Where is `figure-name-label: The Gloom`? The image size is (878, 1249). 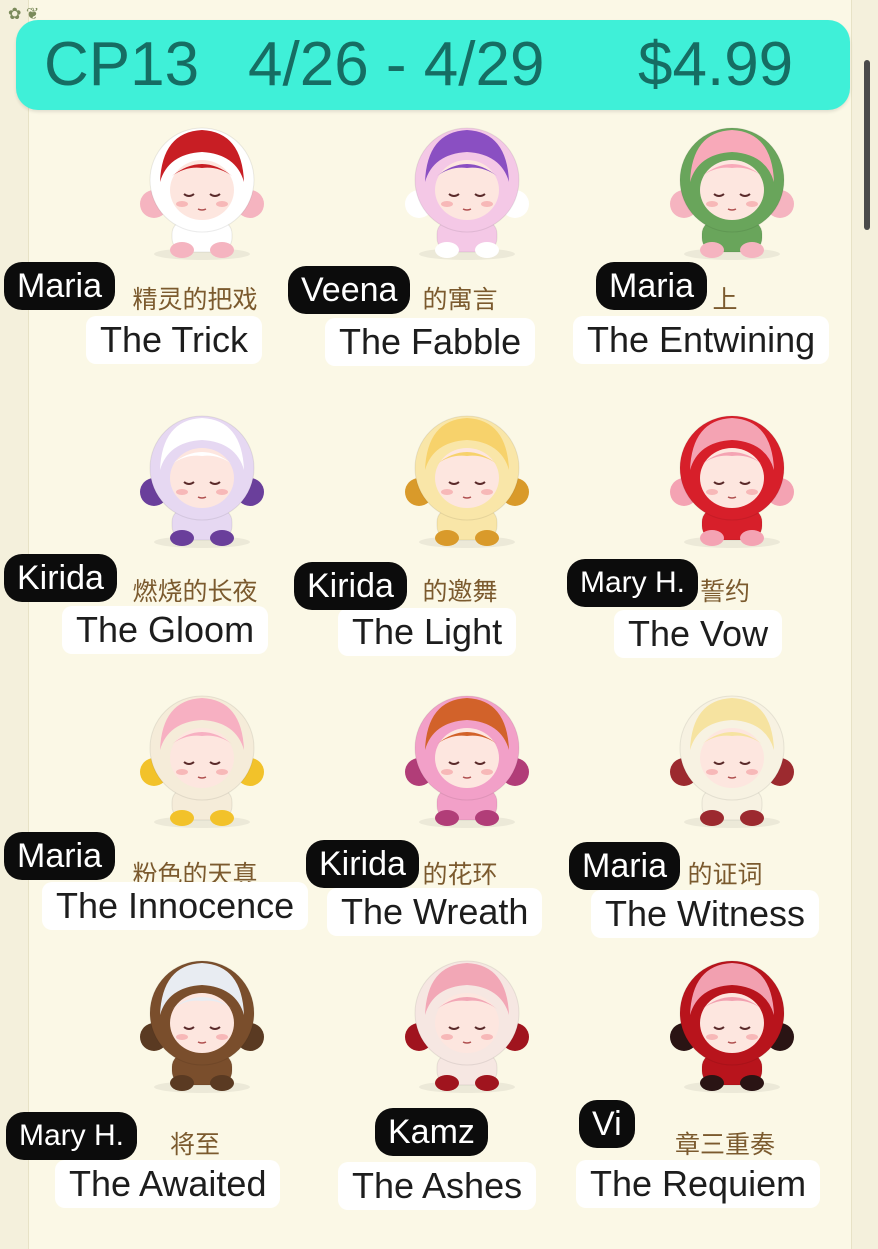 figure-name-label: The Gloom is located at coordinates (165, 630).